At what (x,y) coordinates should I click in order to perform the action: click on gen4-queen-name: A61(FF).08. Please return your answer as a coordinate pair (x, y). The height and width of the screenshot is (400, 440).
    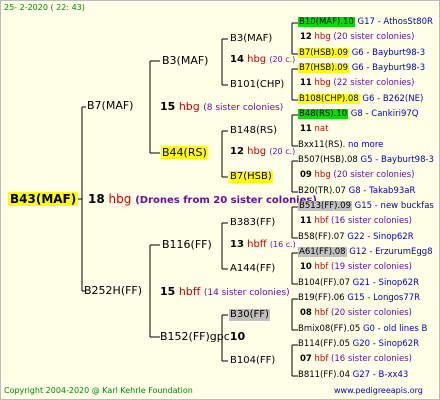
    Looking at the image, I should click on (322, 252).